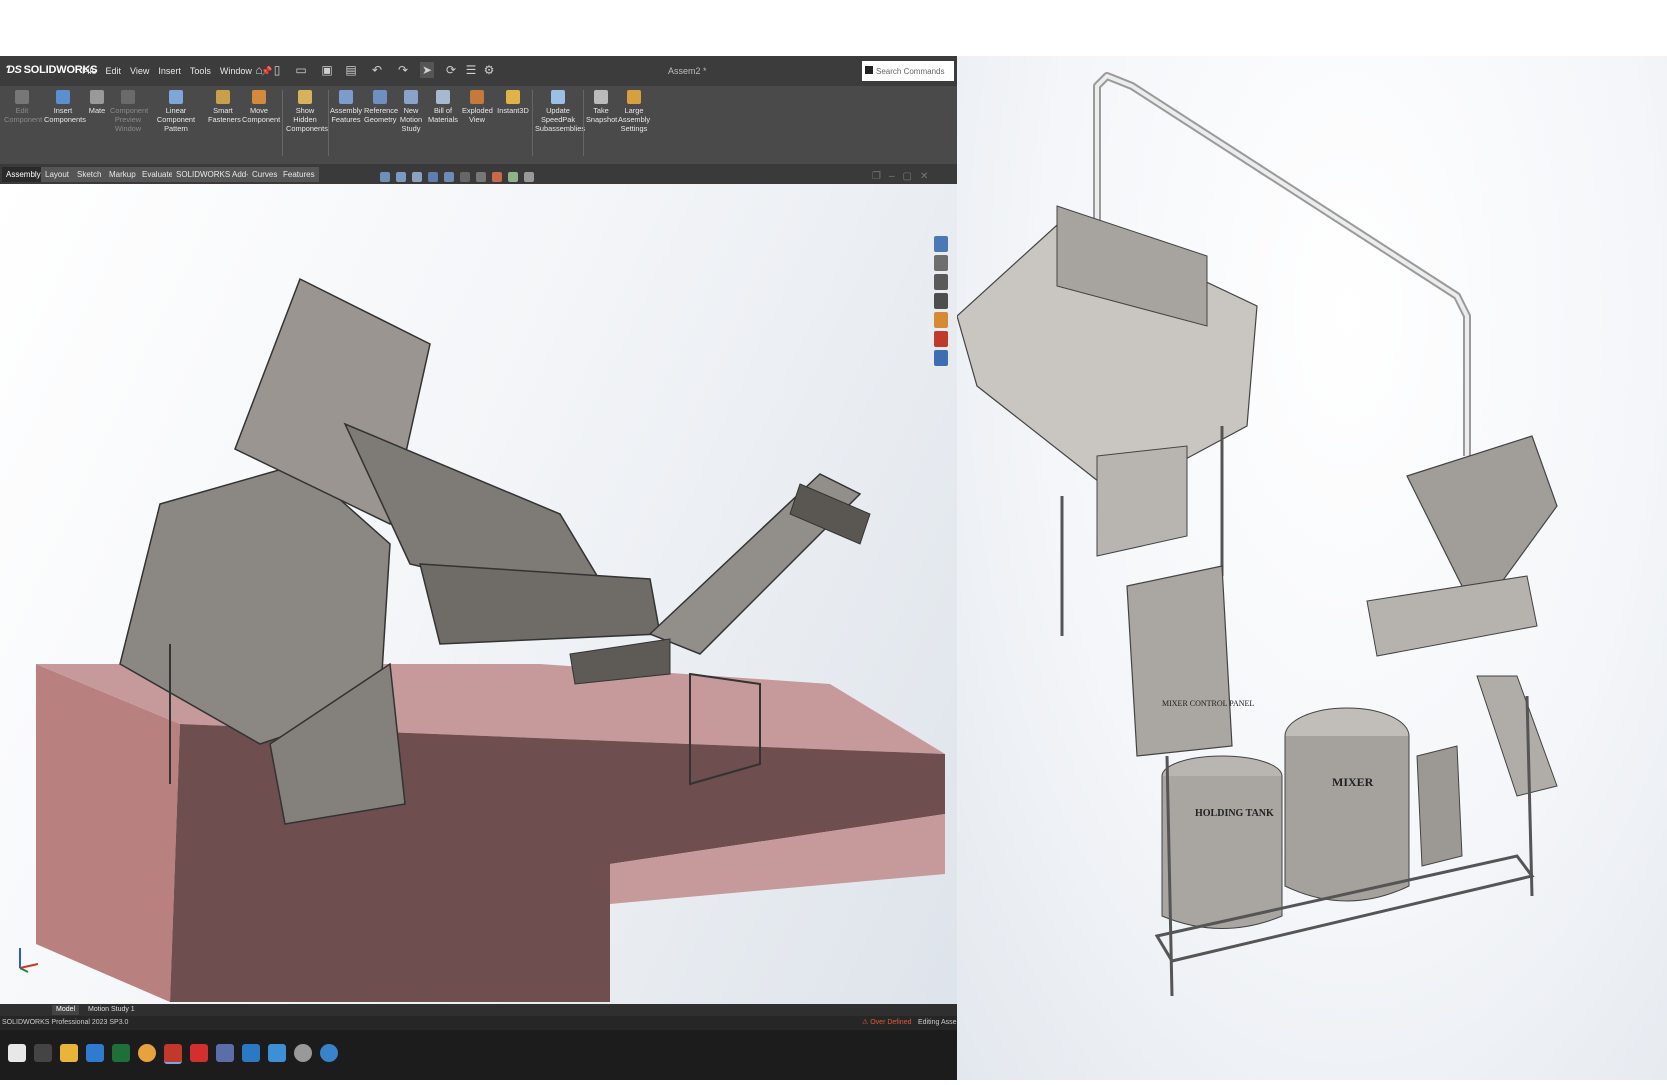 The image size is (1667, 1085). I want to click on instant3d-button: Instant3D, so click(513, 102).